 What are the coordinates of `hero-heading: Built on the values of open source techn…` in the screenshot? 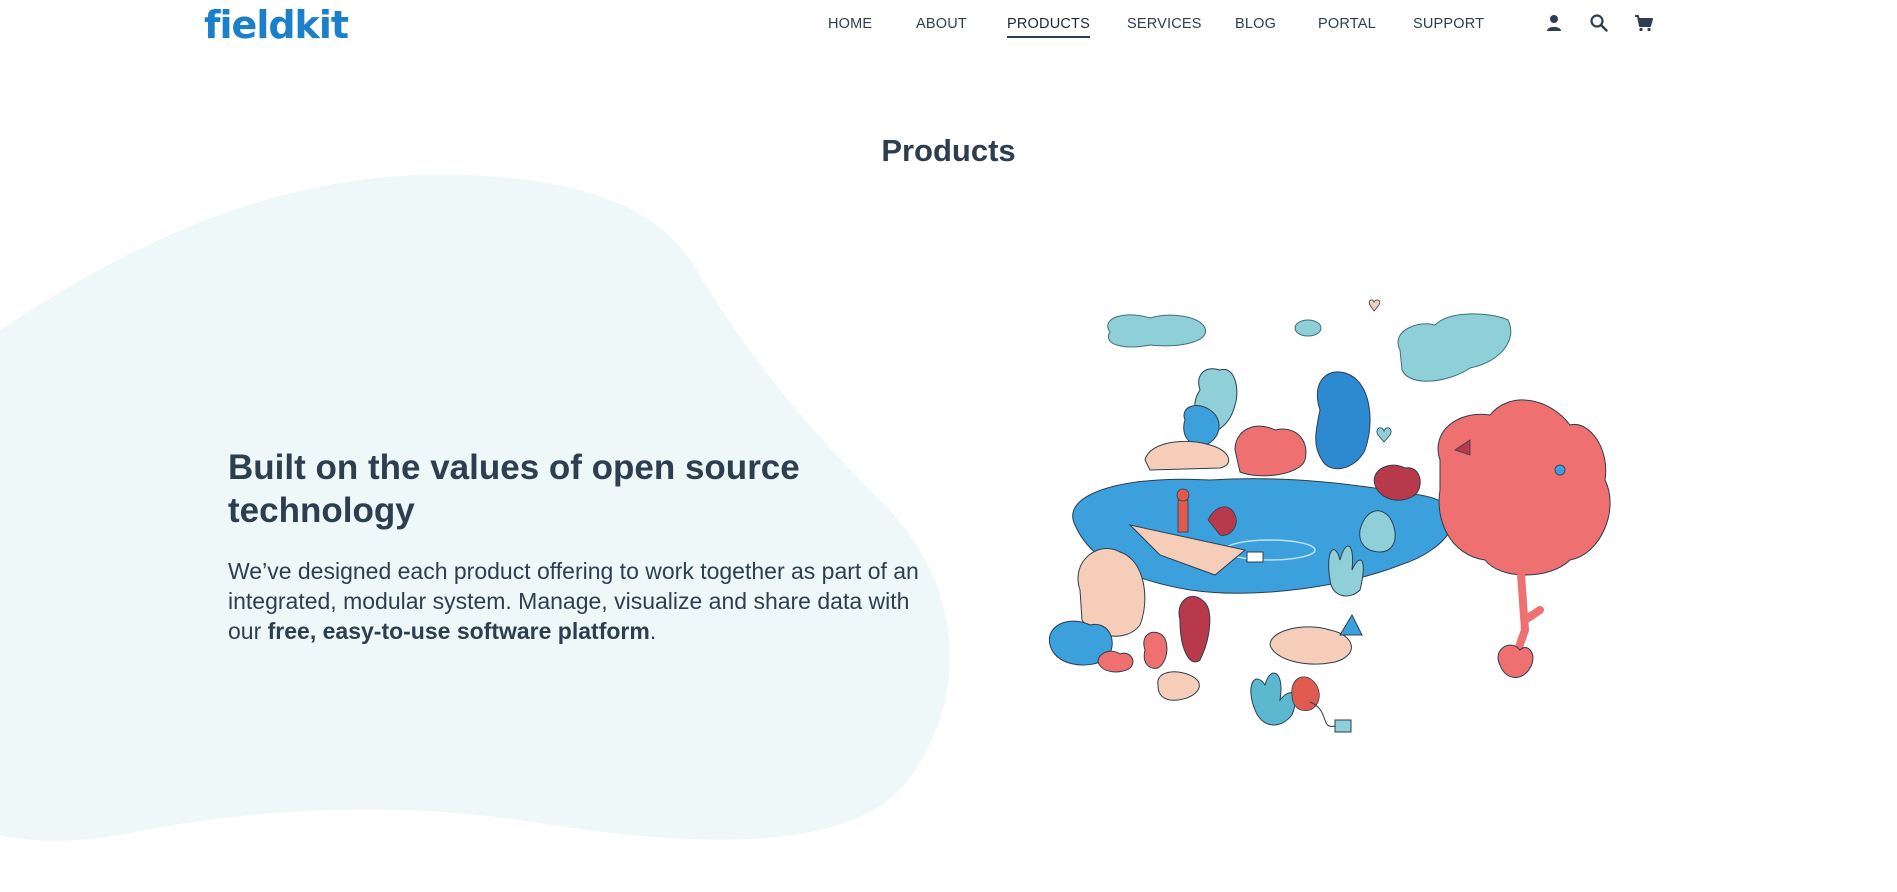 It's located at (514, 489).